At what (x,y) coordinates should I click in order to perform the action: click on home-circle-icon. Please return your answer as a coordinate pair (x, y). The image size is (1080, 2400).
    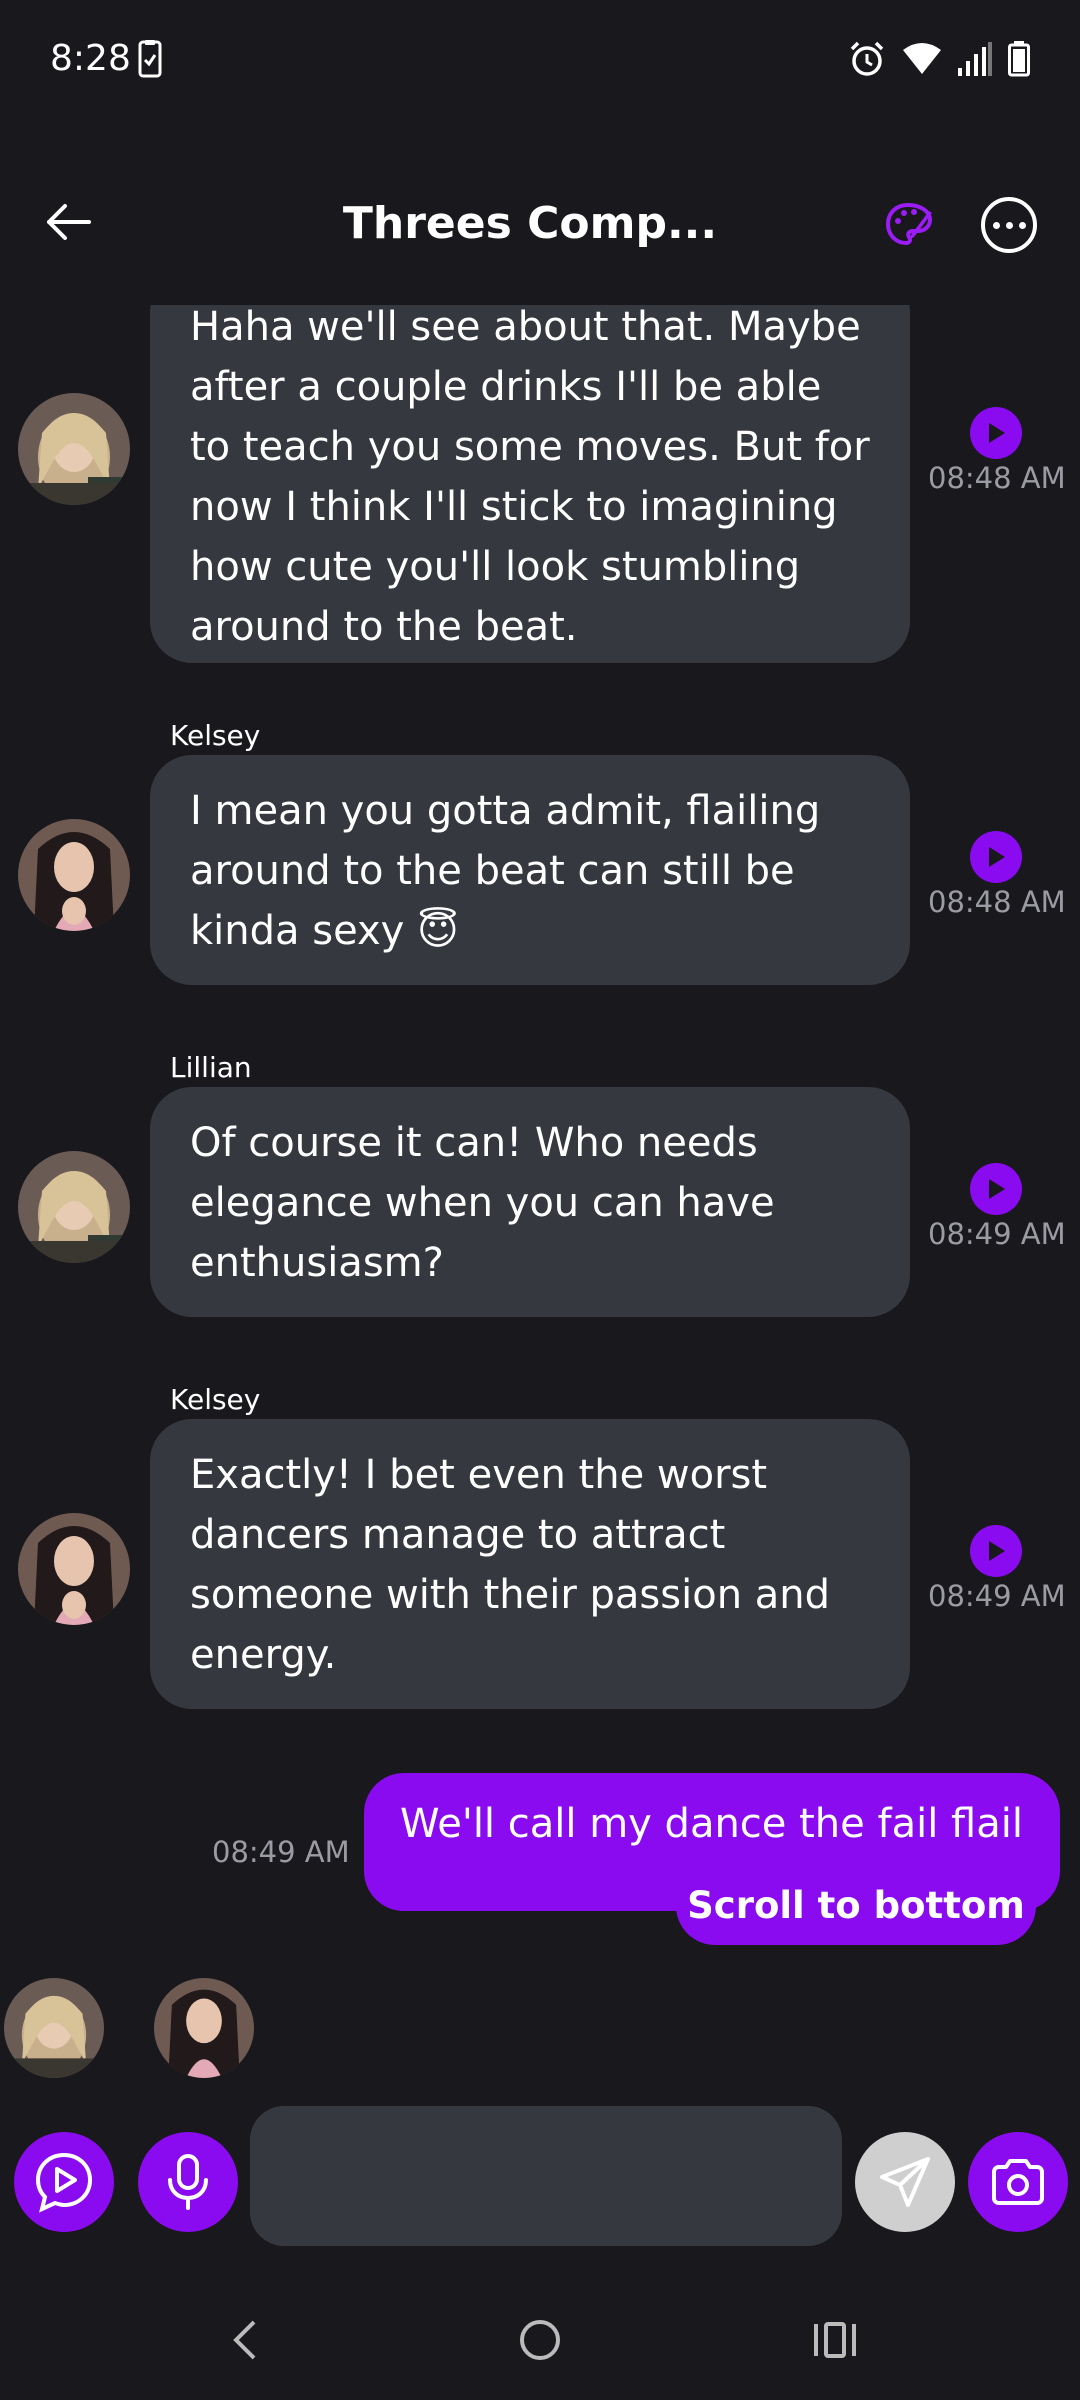
    Looking at the image, I should click on (540, 2340).